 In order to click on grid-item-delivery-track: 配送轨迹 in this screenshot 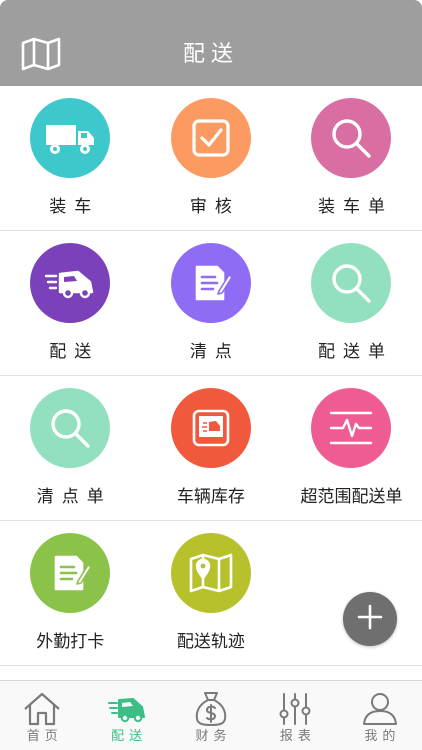, I will do `click(211, 593)`.